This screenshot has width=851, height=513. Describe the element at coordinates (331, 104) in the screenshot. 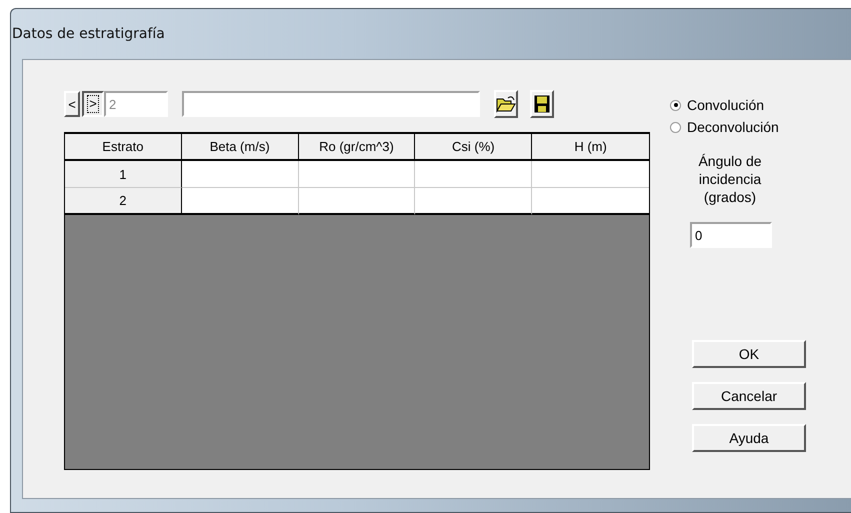

I see `file-path-field` at that location.